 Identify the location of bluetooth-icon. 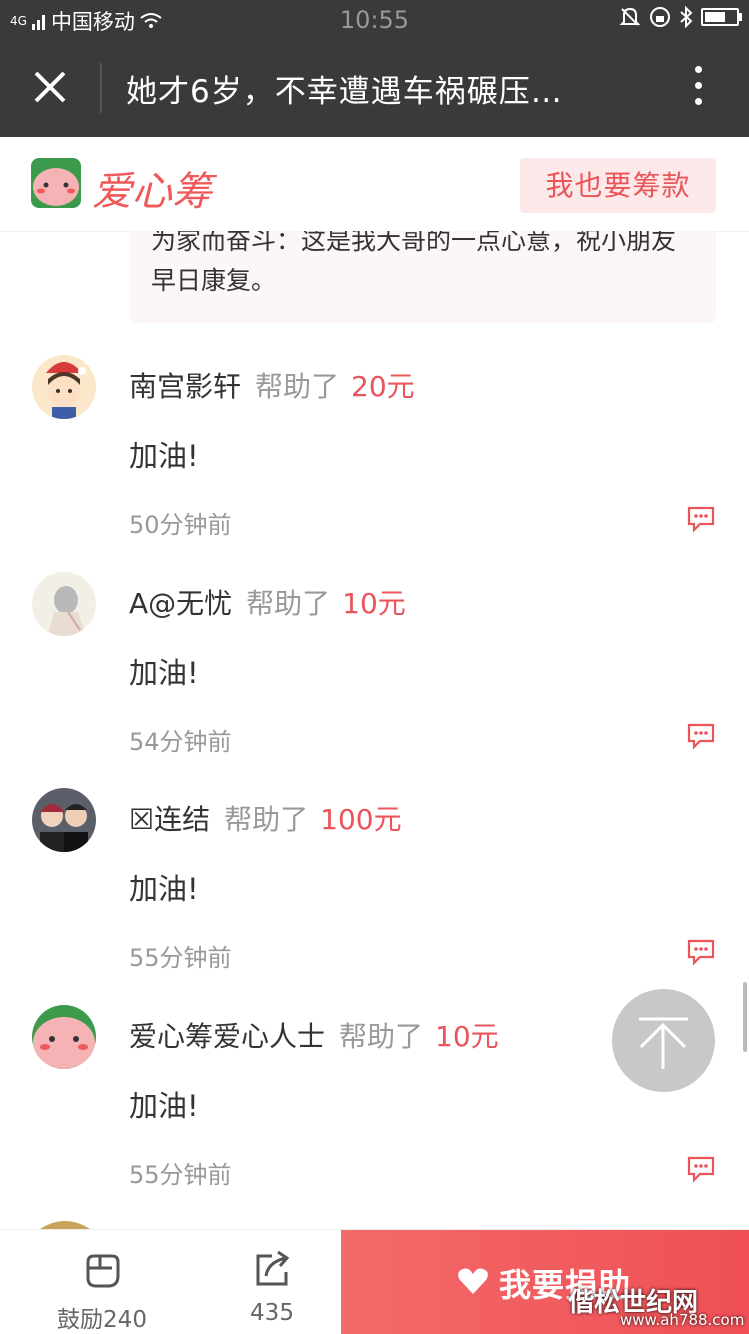
(686, 17).